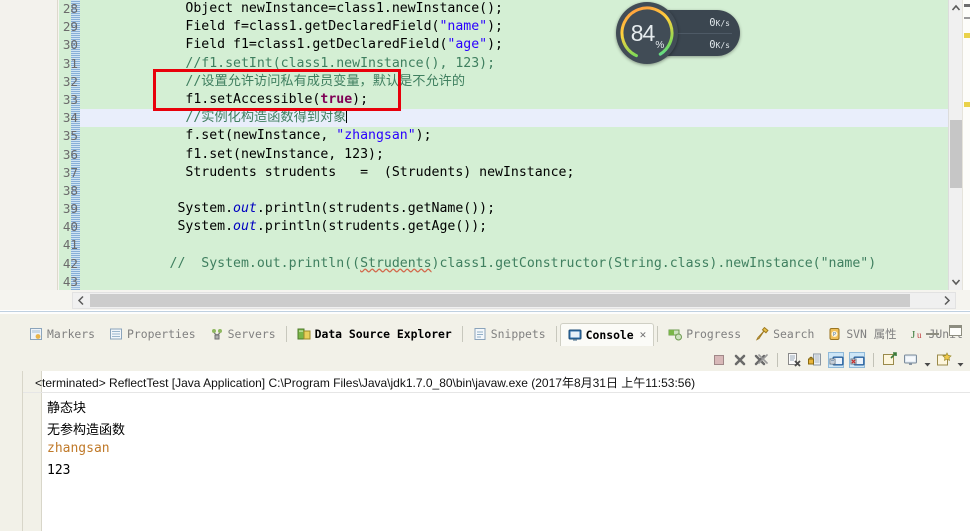 The width and height of the screenshot is (970, 531). What do you see at coordinates (217, 334) in the screenshot?
I see `servers-icon` at bounding box center [217, 334].